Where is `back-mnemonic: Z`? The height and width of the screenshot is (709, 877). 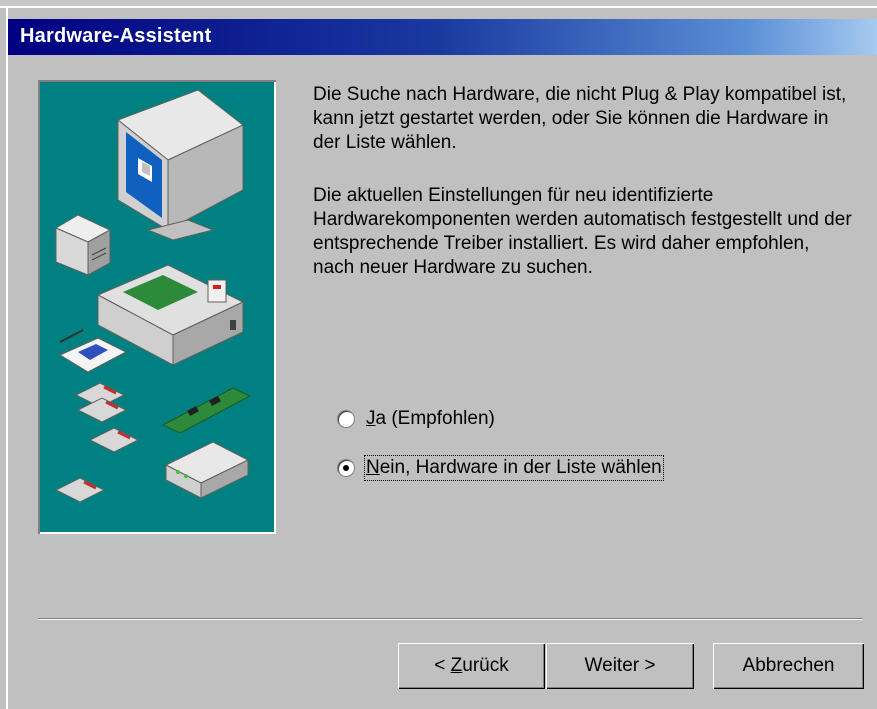
back-mnemonic: Z is located at coordinates (456, 665).